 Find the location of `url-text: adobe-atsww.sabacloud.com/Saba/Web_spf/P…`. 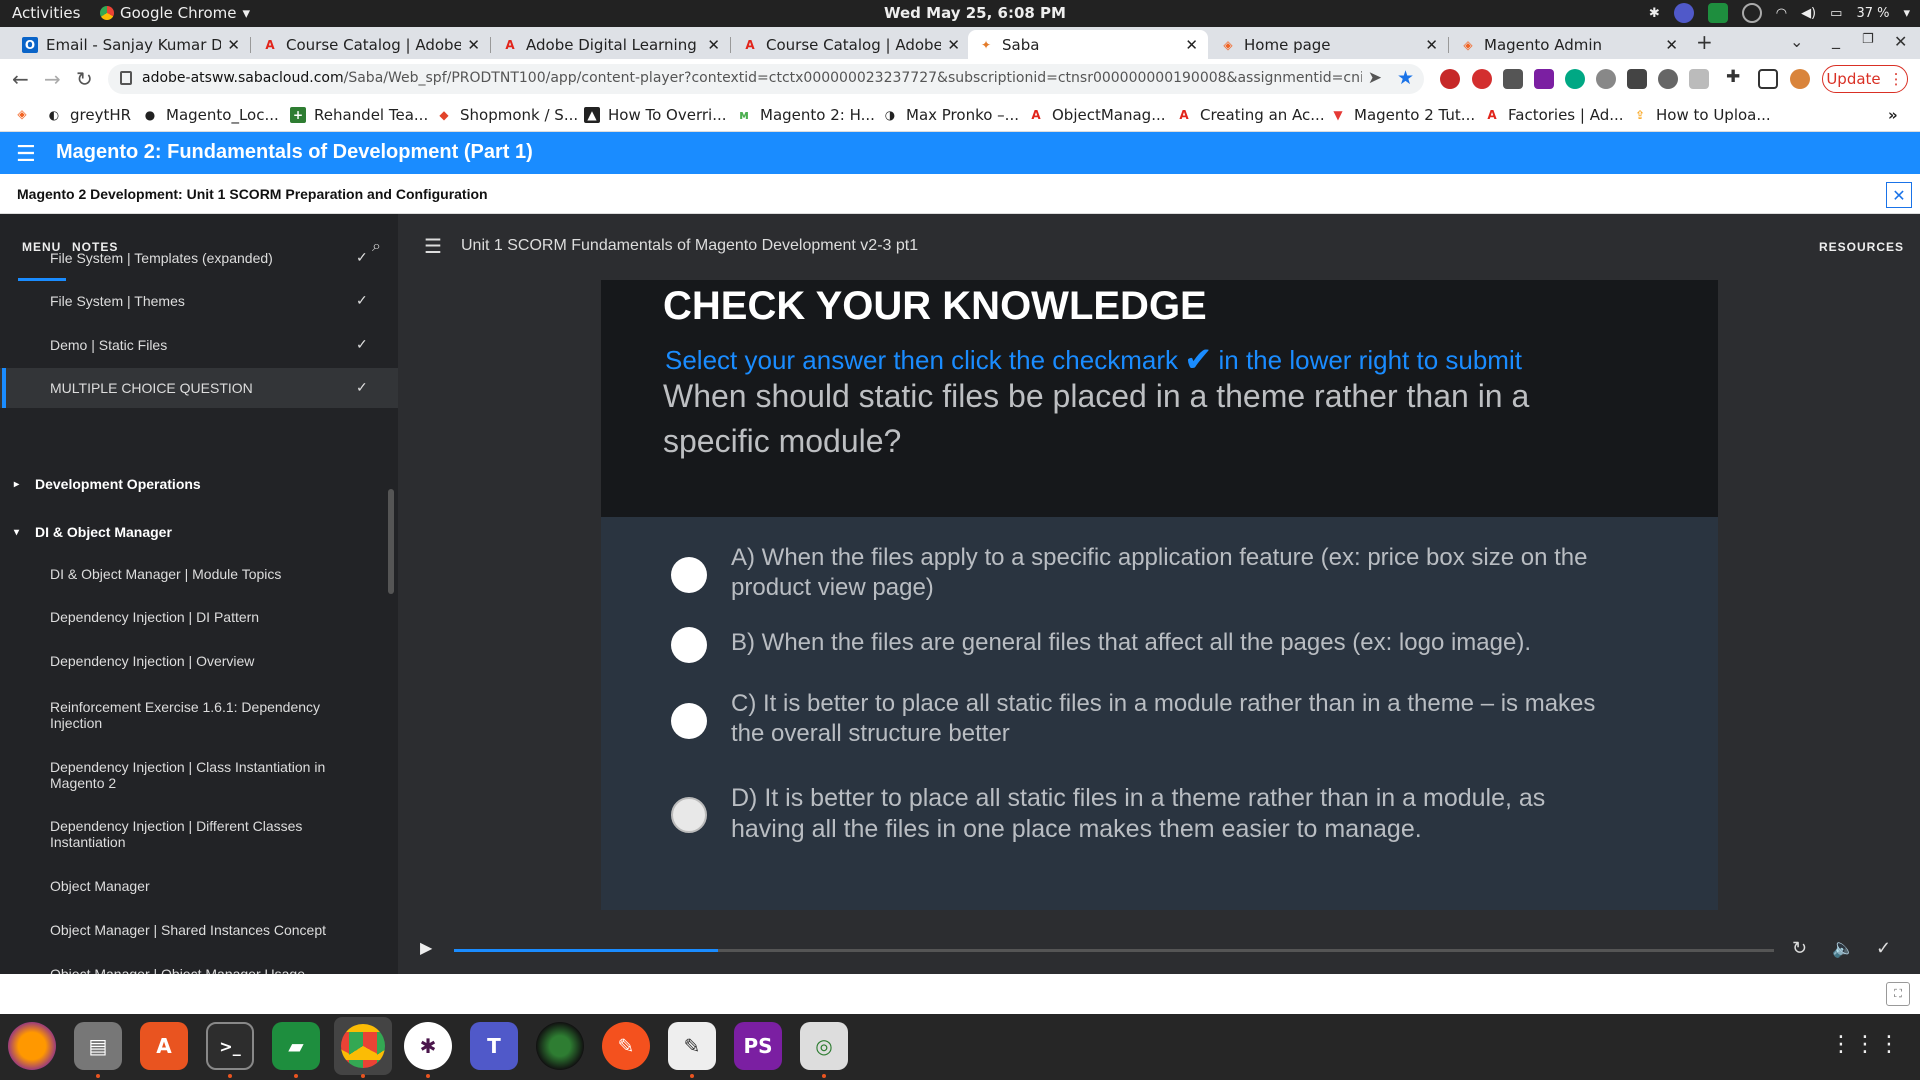

url-text: adobe-atsww.sabacloud.com/Saba/Web_spf/P… is located at coordinates (752, 78).